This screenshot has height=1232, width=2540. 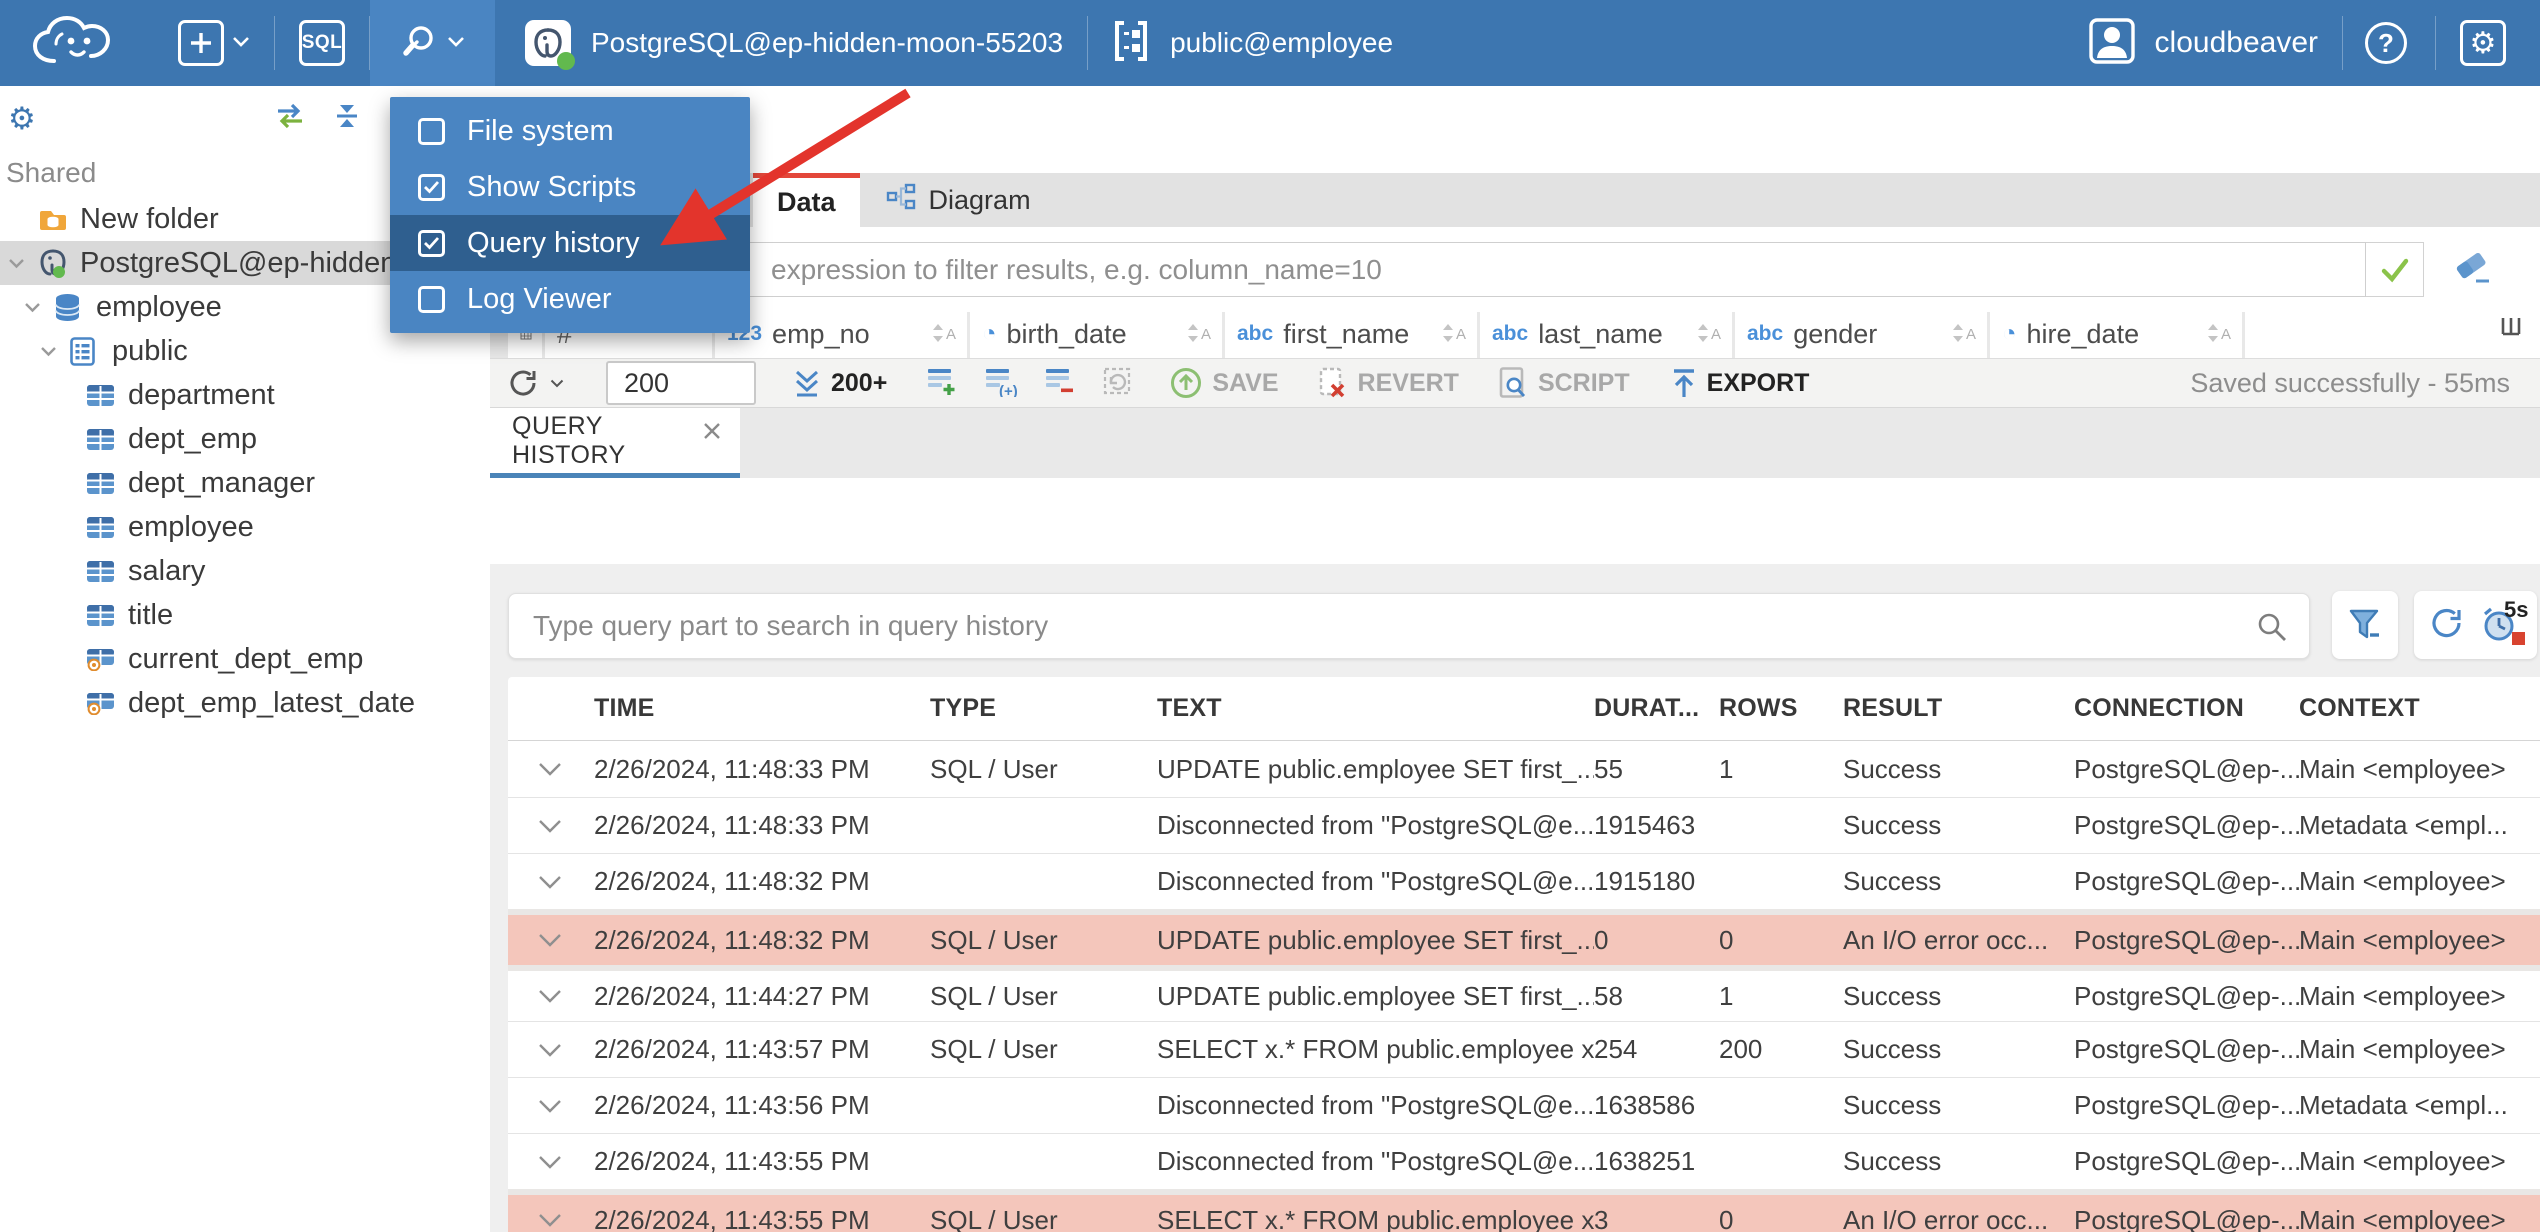 I want to click on tree-item: dept_emp_latest_date, so click(x=245, y=703).